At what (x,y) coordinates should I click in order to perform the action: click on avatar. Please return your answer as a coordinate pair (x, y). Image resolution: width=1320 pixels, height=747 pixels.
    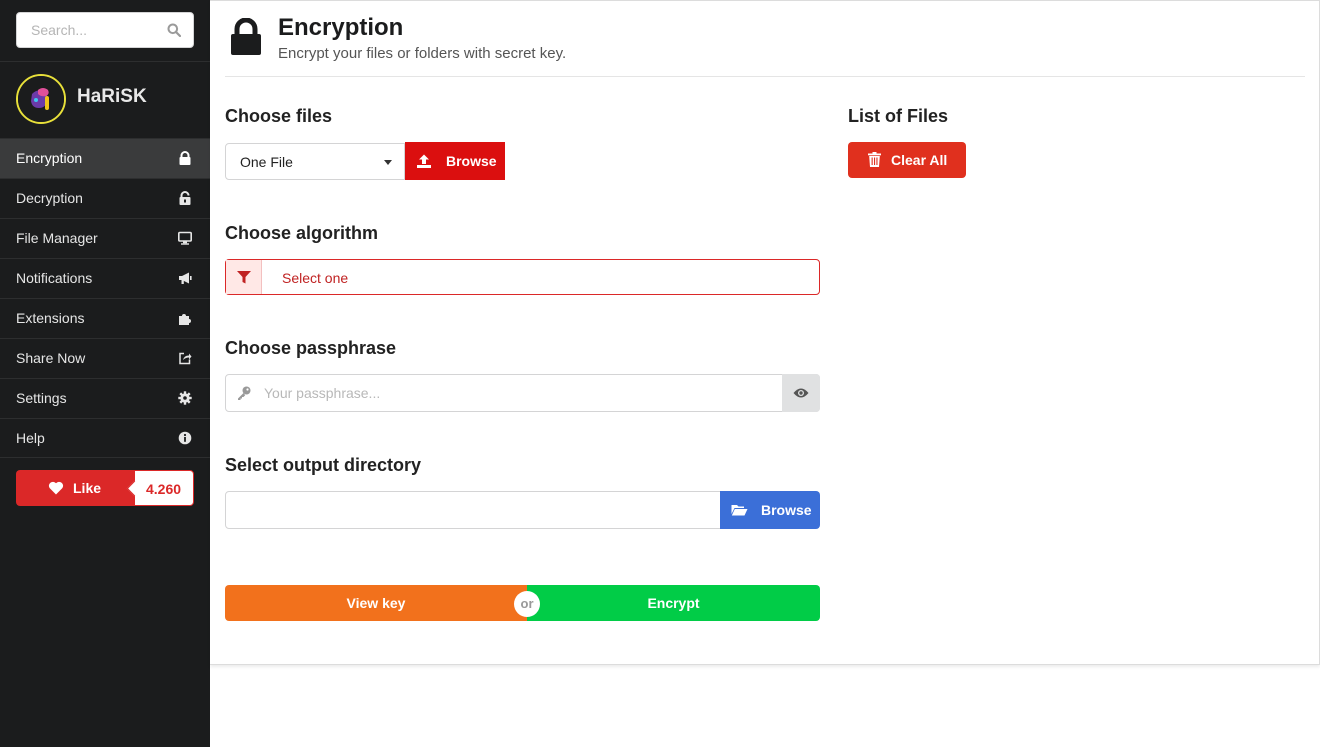
    Looking at the image, I should click on (41, 99).